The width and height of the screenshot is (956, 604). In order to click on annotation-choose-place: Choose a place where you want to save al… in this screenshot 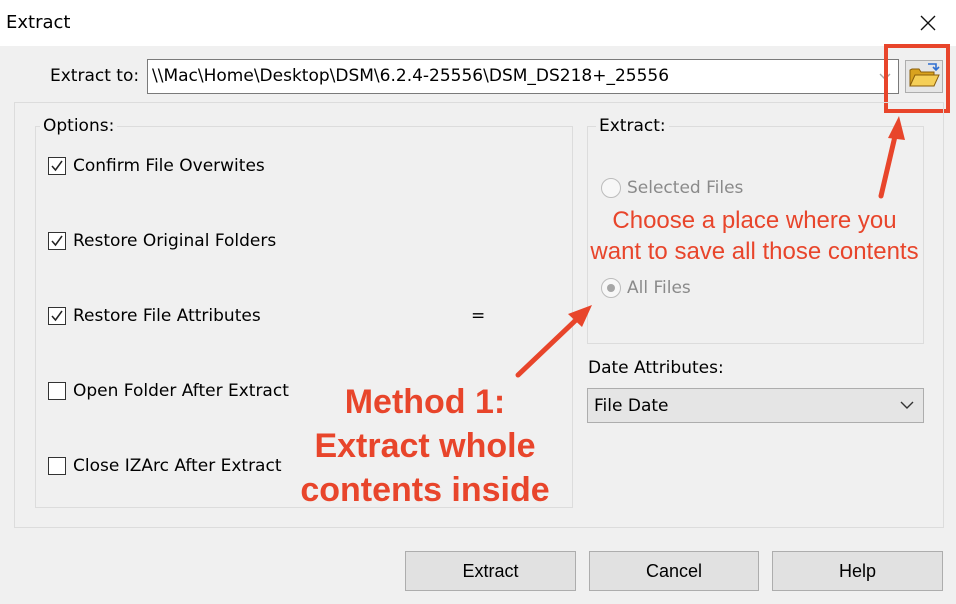, I will do `click(754, 236)`.